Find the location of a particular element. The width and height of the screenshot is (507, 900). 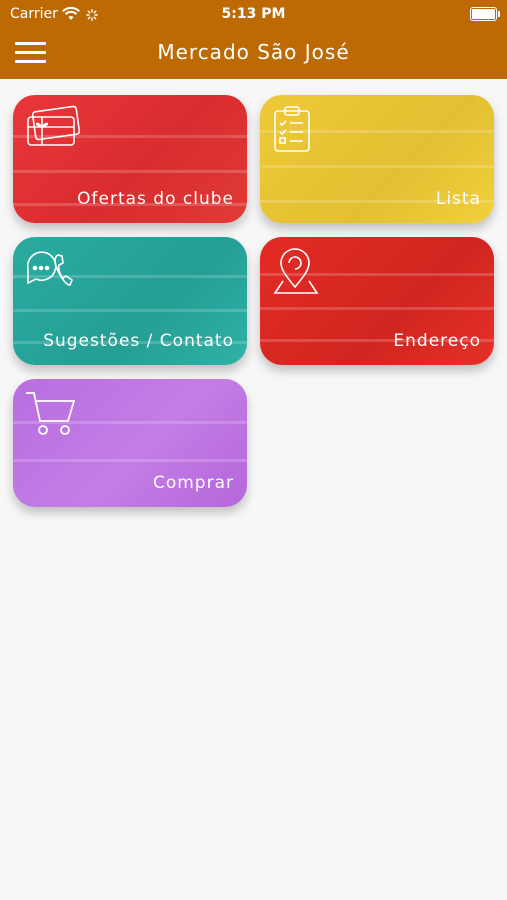

page-title: Mercado São José is located at coordinates (253, 52).